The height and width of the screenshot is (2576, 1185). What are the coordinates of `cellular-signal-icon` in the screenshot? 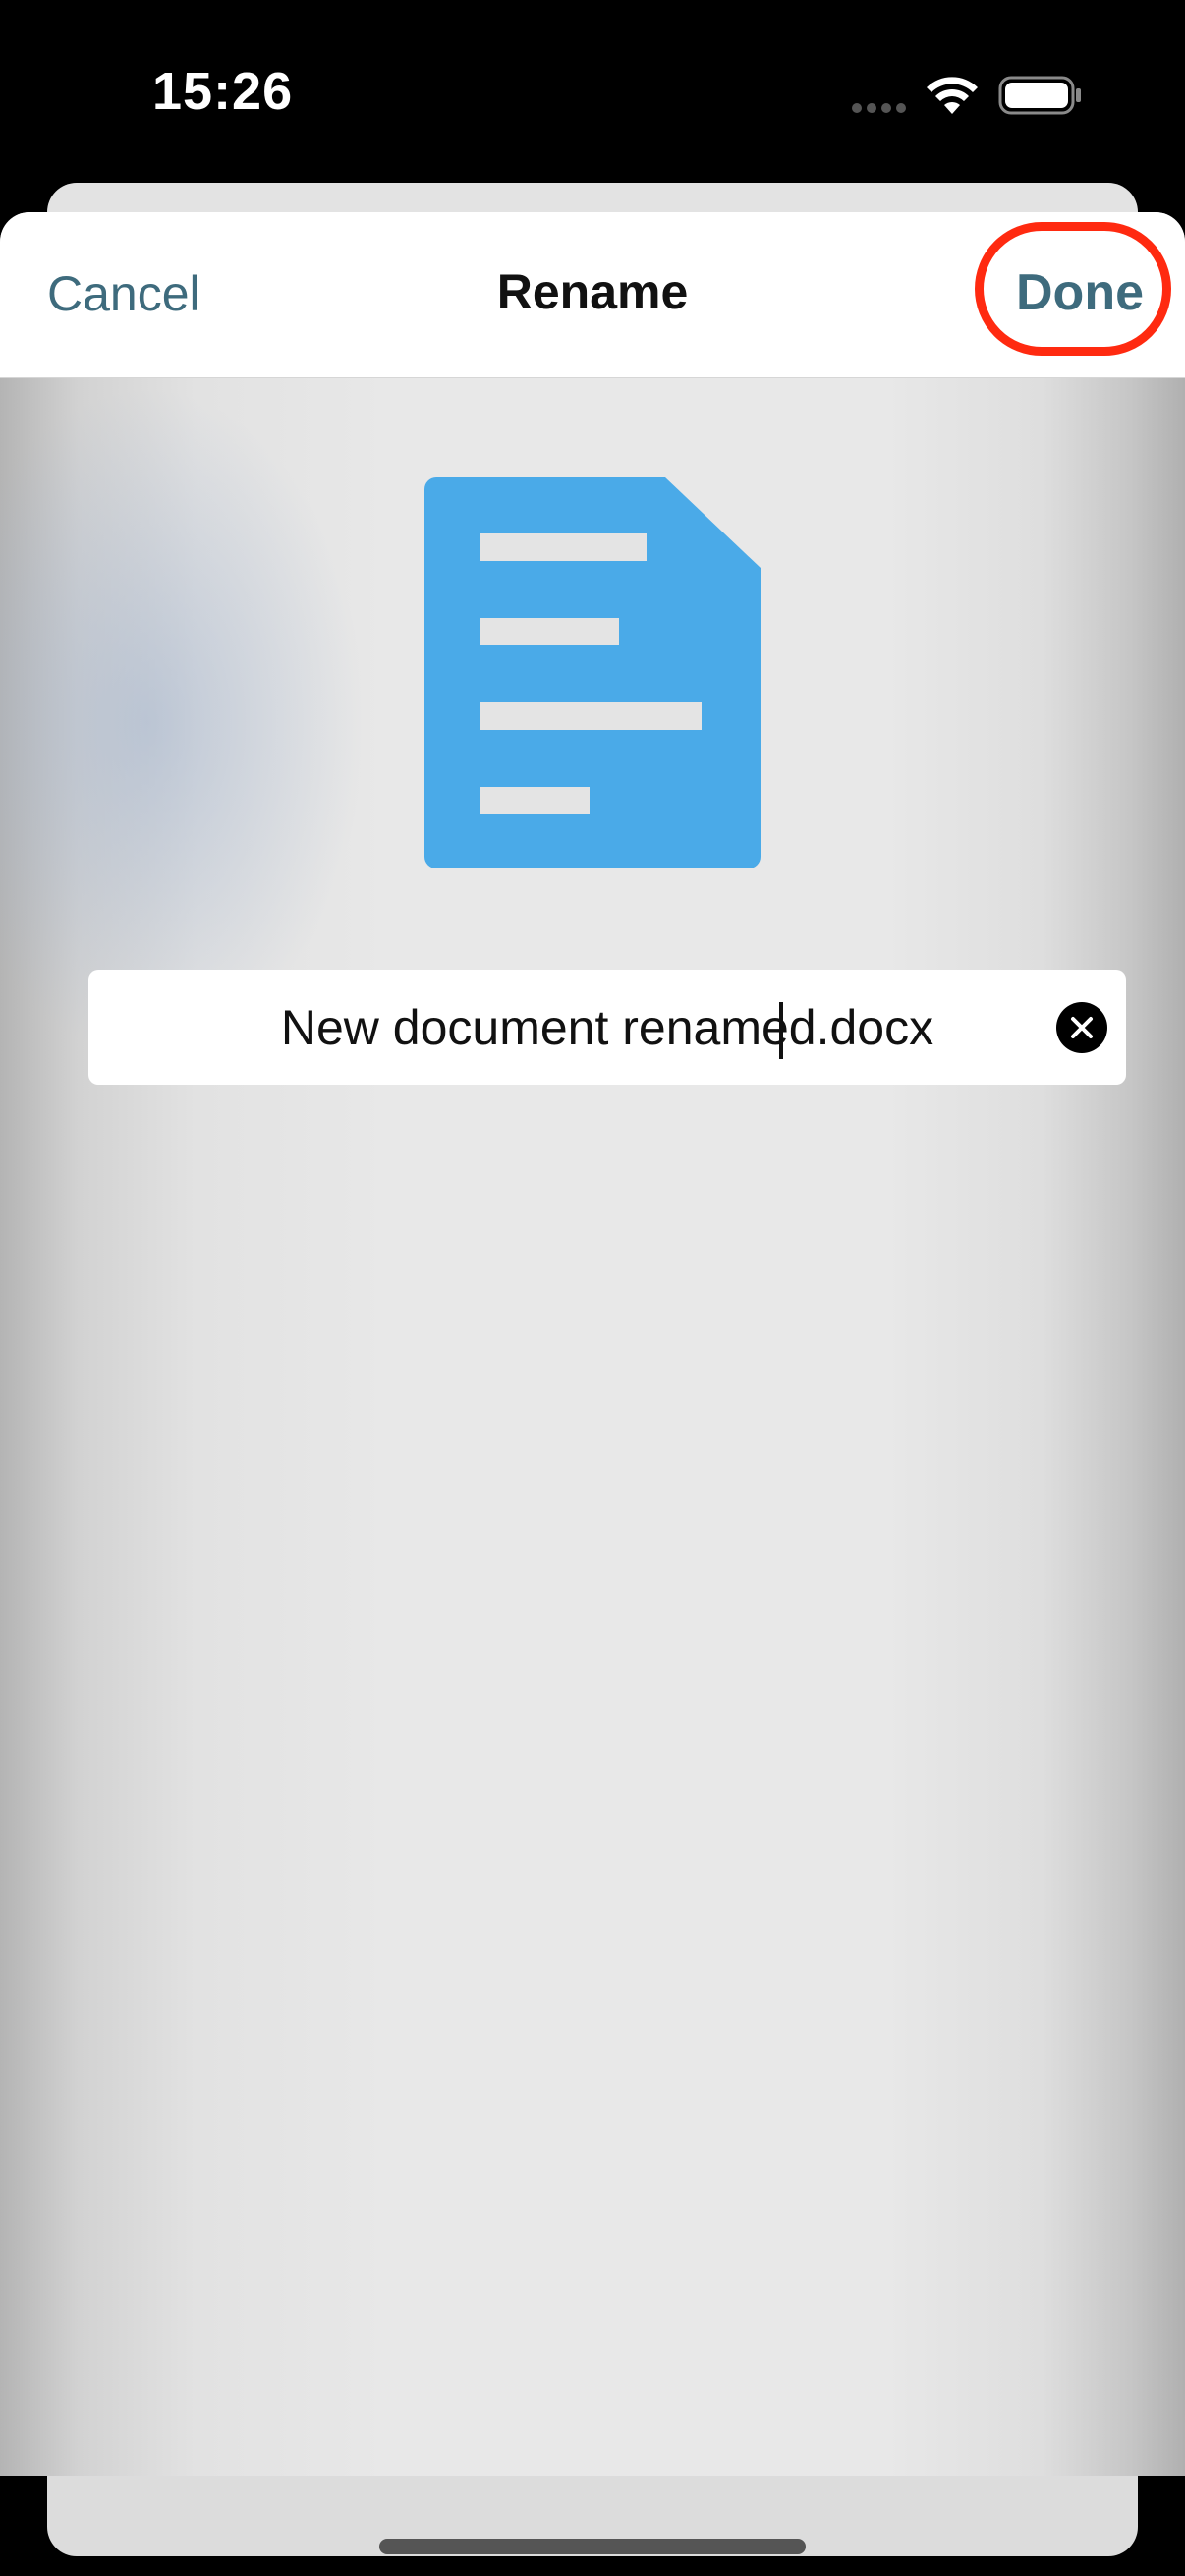 It's located at (879, 108).